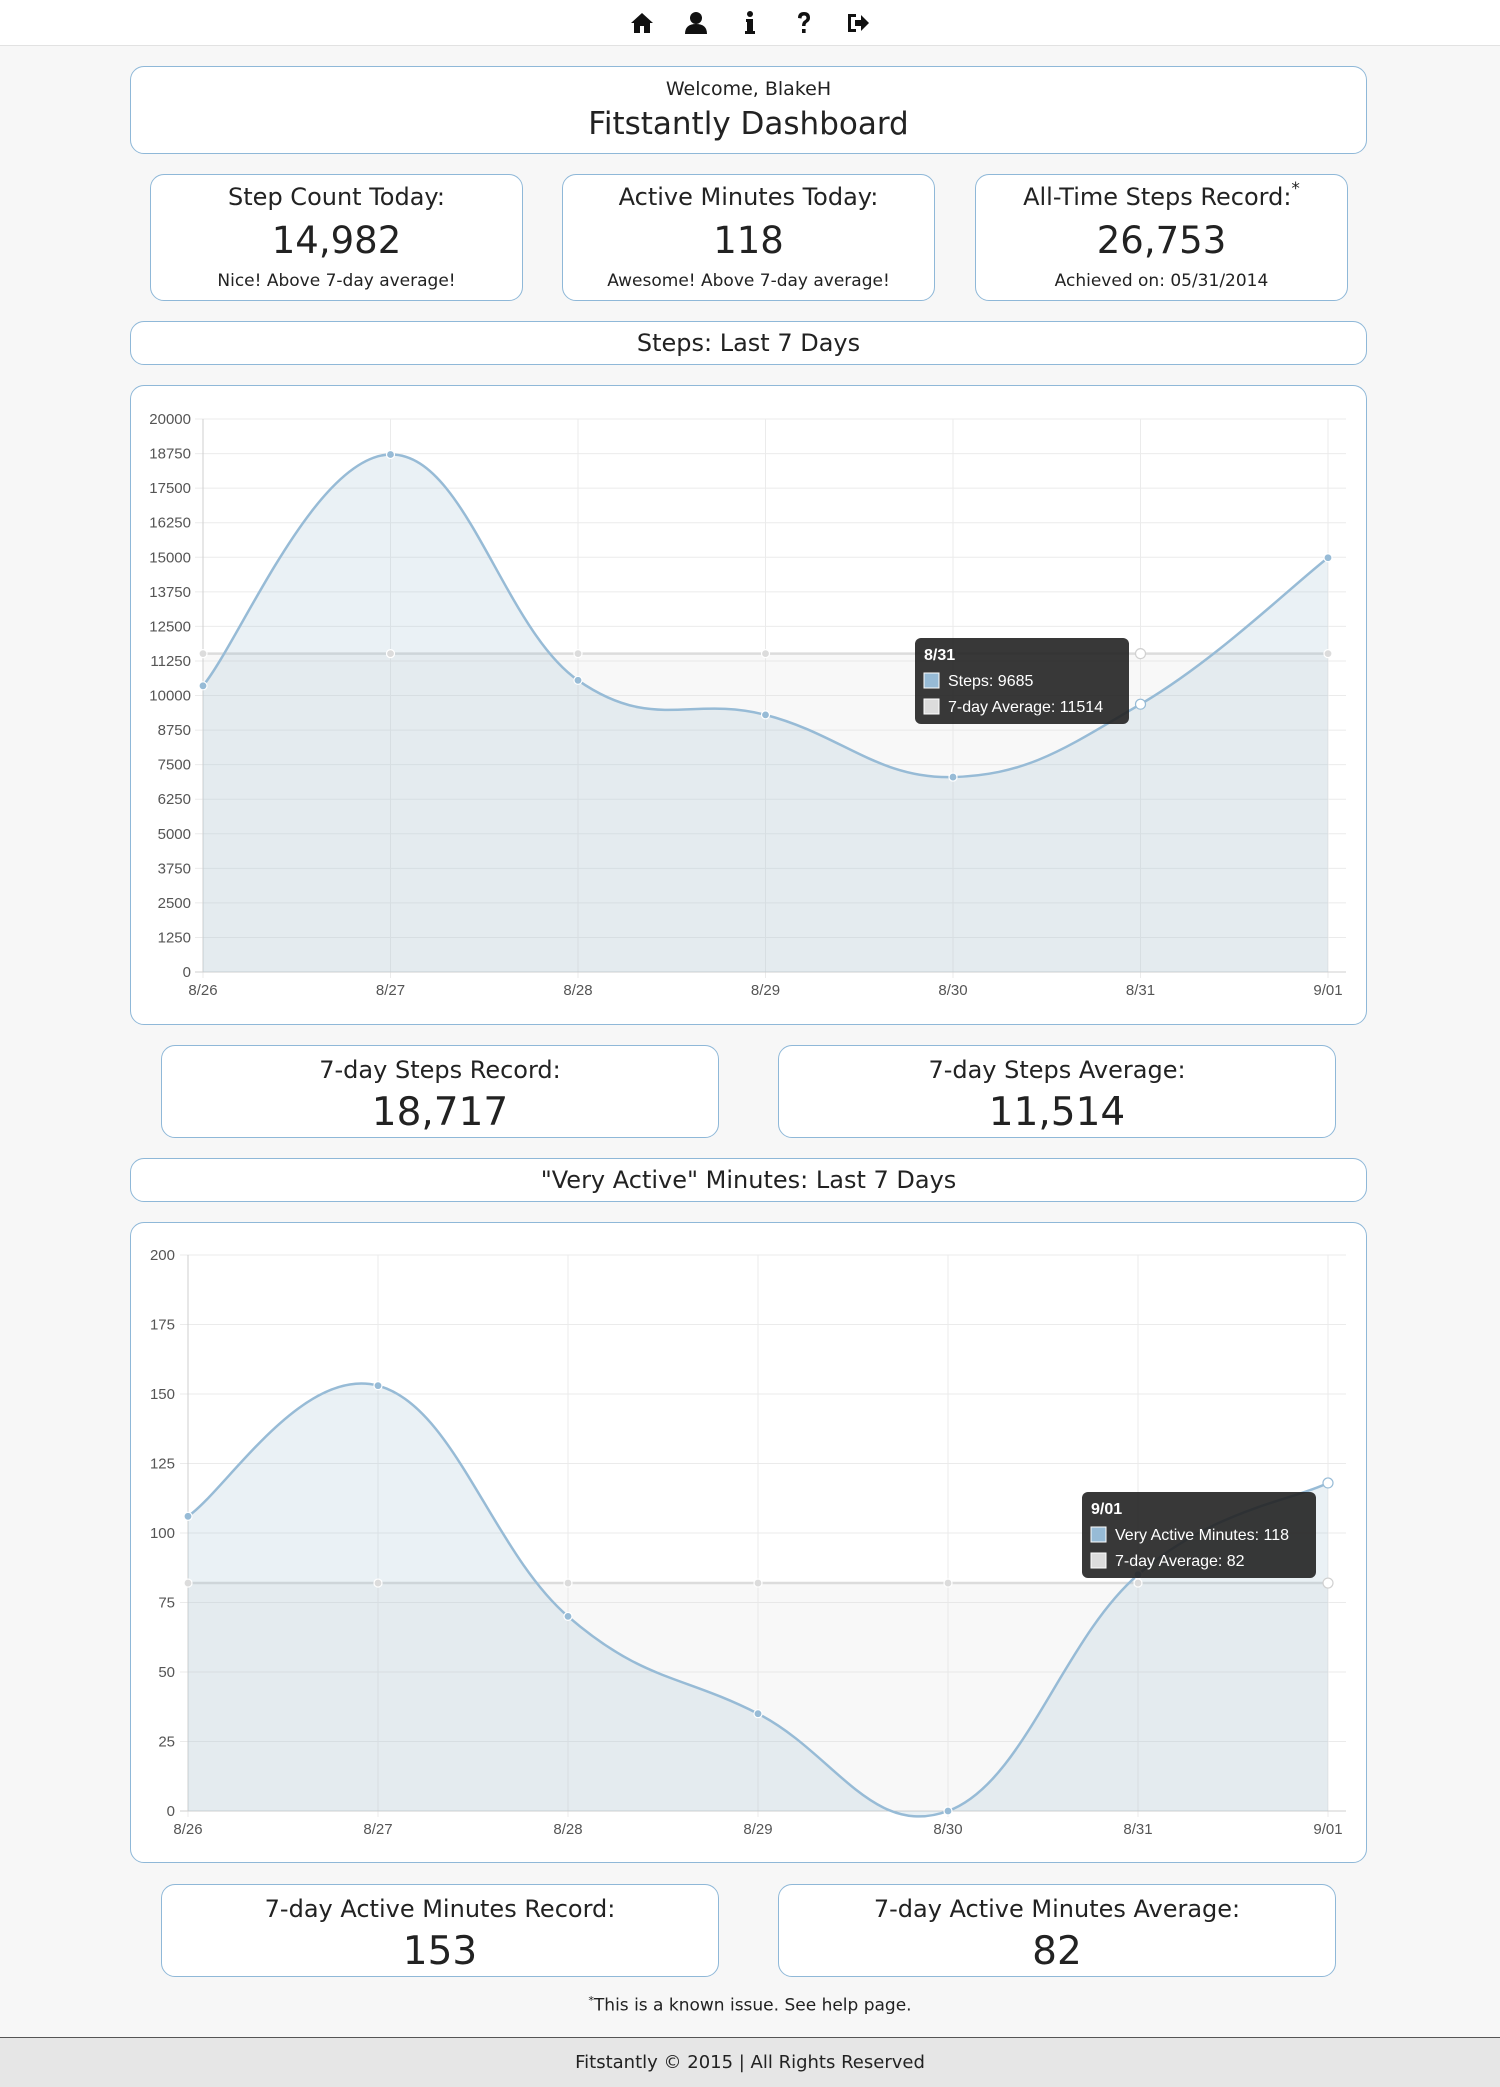 The height and width of the screenshot is (2087, 1500). Describe the element at coordinates (162, 1255) in the screenshot. I see `y-tick-label: 200` at that location.